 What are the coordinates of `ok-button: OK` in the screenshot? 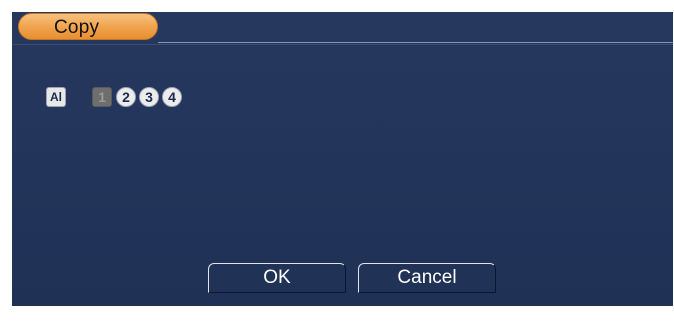 It's located at (277, 278).